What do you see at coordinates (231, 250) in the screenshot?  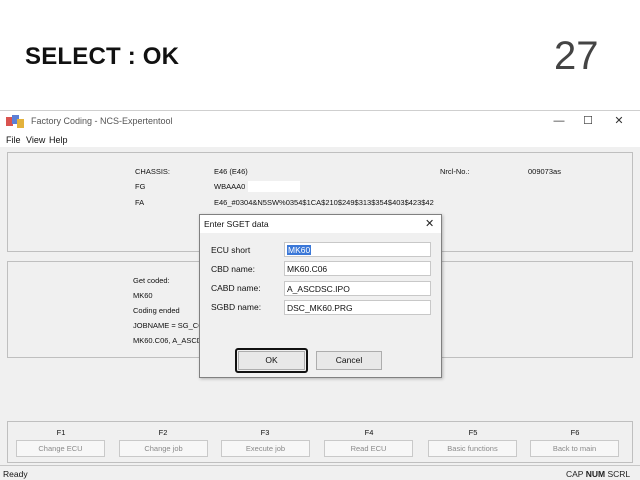 I see `ecu-short-label: ECU short` at bounding box center [231, 250].